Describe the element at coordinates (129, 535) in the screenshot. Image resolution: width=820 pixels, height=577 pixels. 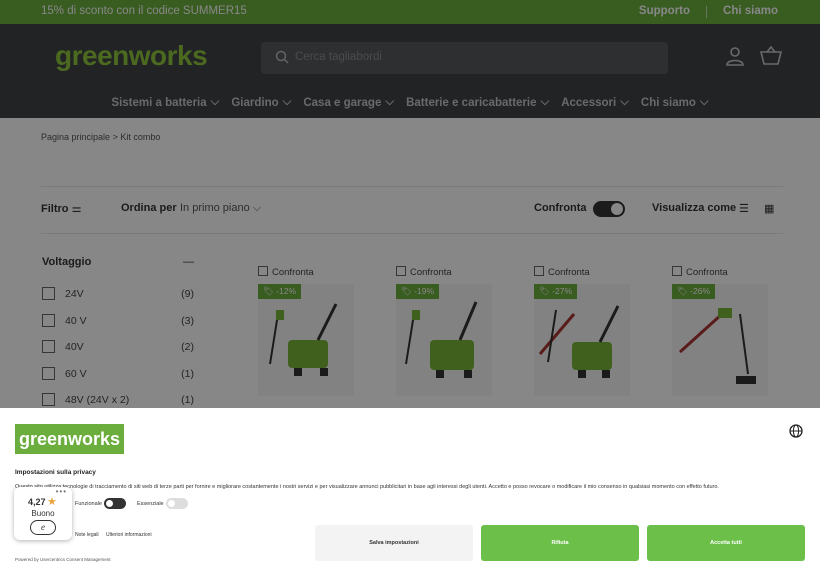
I see `more-info-link: Ulteriori informazioni` at that location.